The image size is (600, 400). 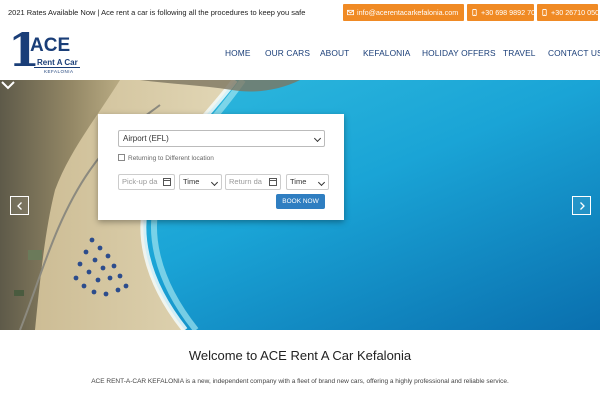 I want to click on pickup-time-value: Time, so click(x=191, y=181).